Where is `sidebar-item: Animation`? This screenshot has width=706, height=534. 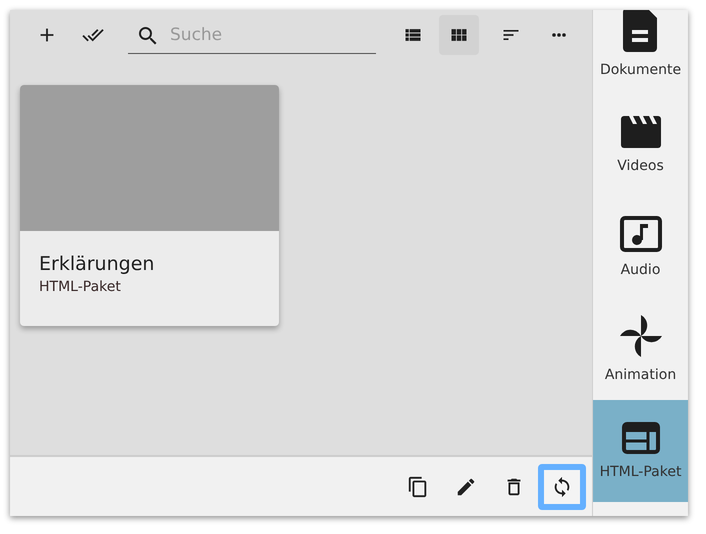
sidebar-item: Animation is located at coordinates (640, 349).